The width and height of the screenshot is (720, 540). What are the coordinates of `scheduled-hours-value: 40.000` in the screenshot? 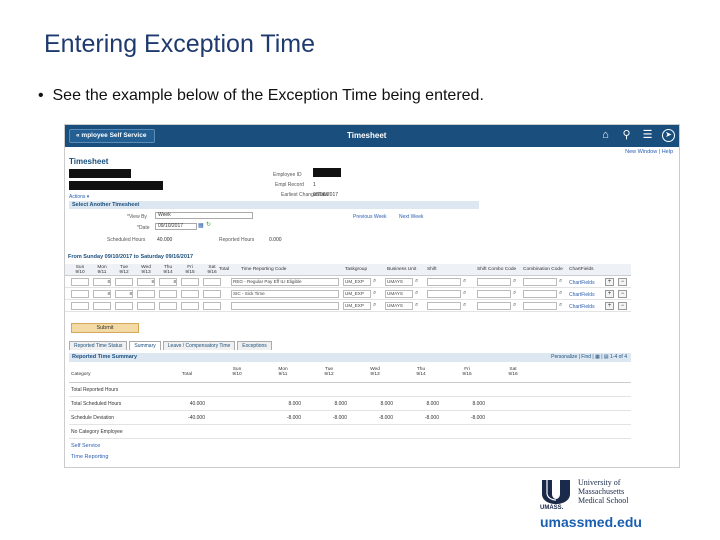 It's located at (165, 240).